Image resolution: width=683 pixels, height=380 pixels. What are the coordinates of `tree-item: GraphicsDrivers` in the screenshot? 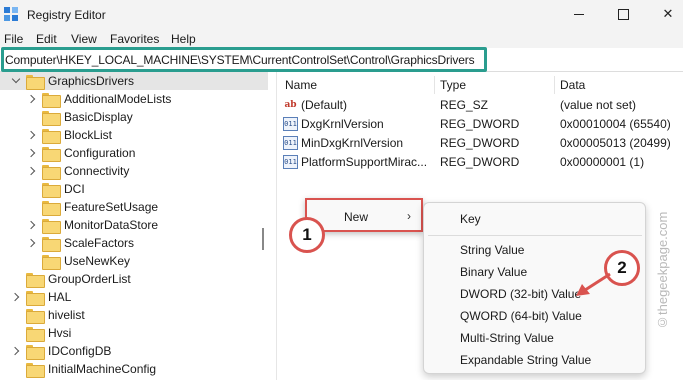 It's located at (134, 81).